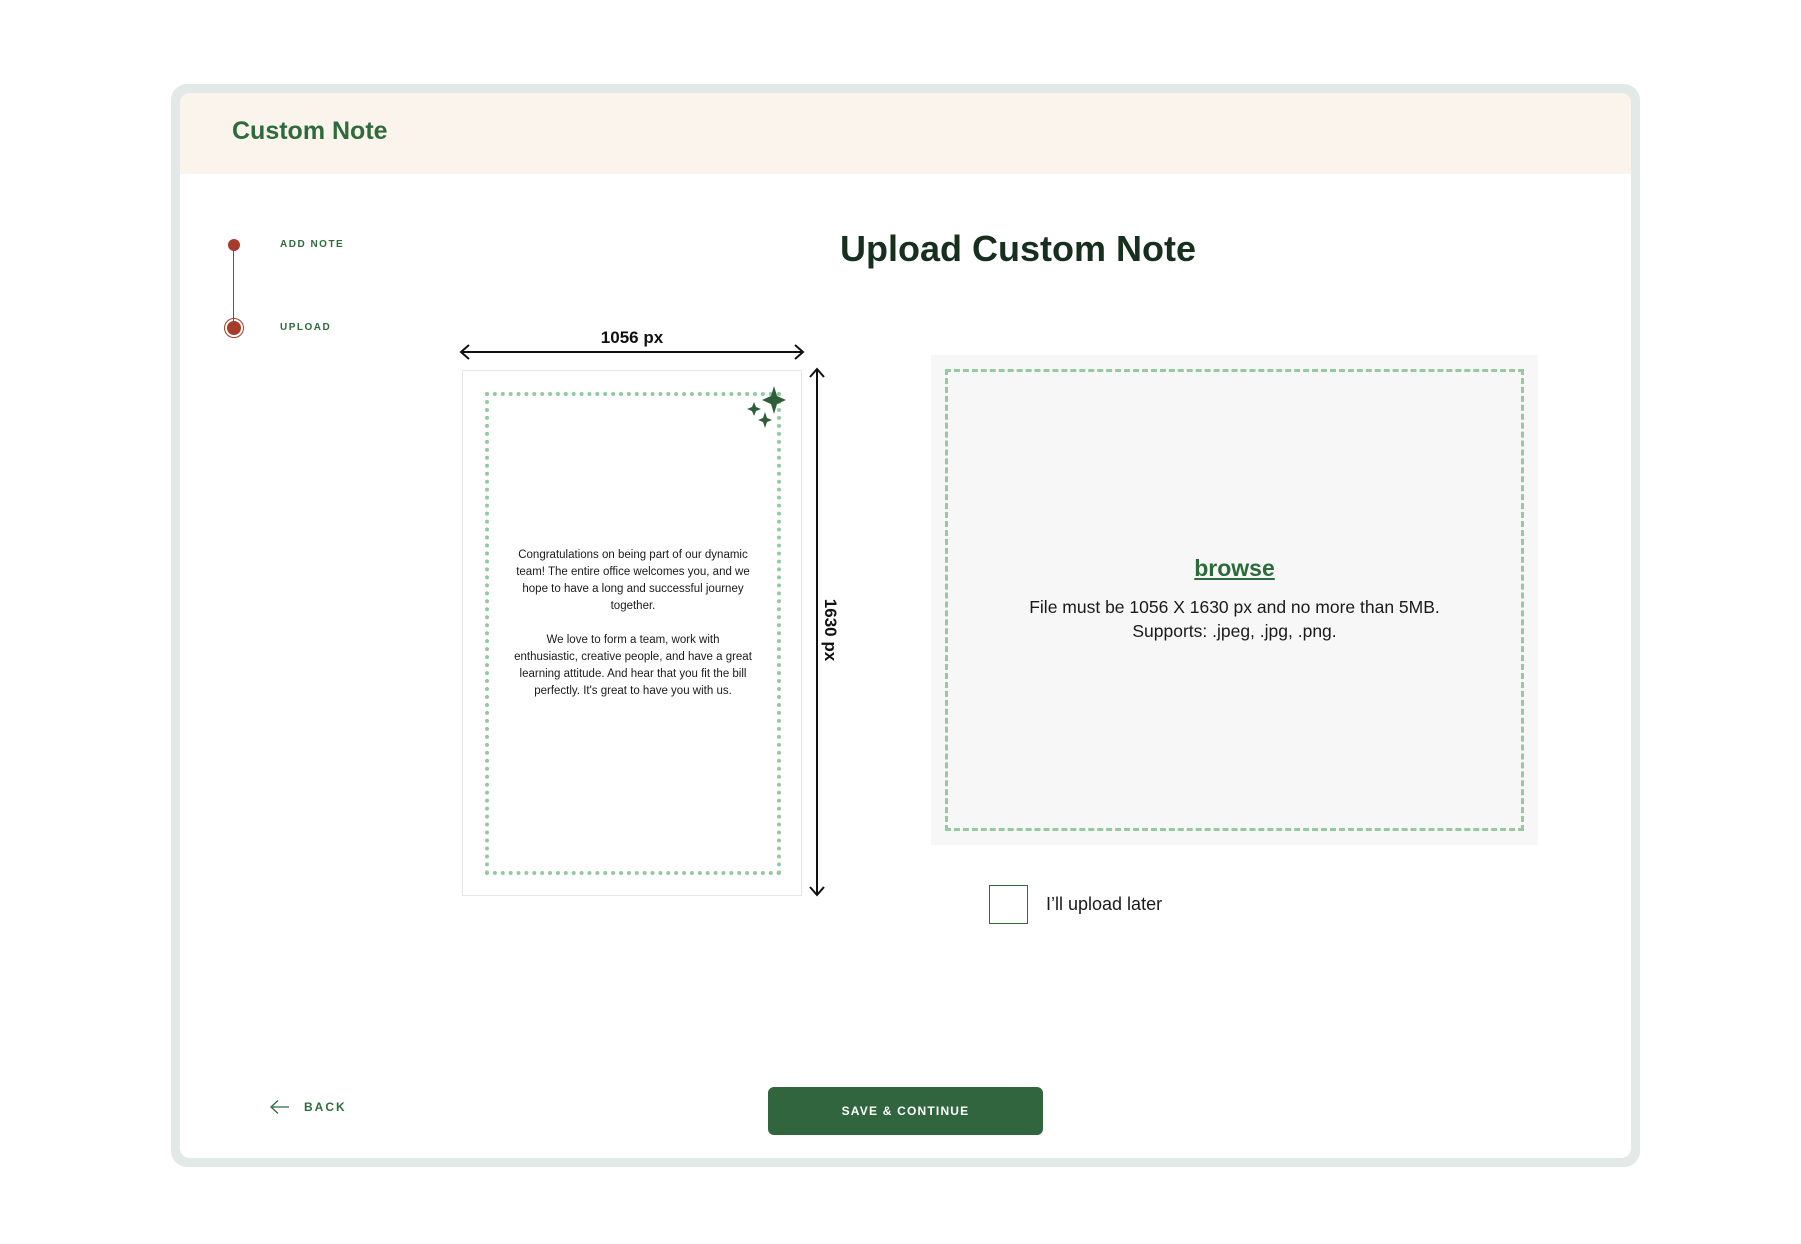  Describe the element at coordinates (905, 133) in the screenshot. I see `modal-header: Custom Note` at that location.